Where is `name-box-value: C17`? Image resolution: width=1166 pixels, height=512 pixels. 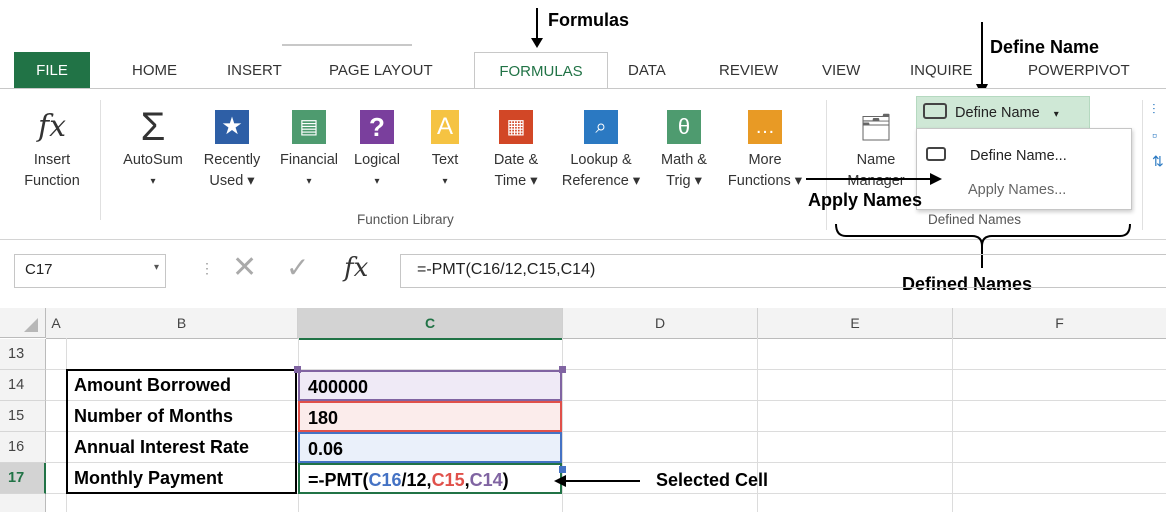
name-box-value: C17 is located at coordinates (39, 269).